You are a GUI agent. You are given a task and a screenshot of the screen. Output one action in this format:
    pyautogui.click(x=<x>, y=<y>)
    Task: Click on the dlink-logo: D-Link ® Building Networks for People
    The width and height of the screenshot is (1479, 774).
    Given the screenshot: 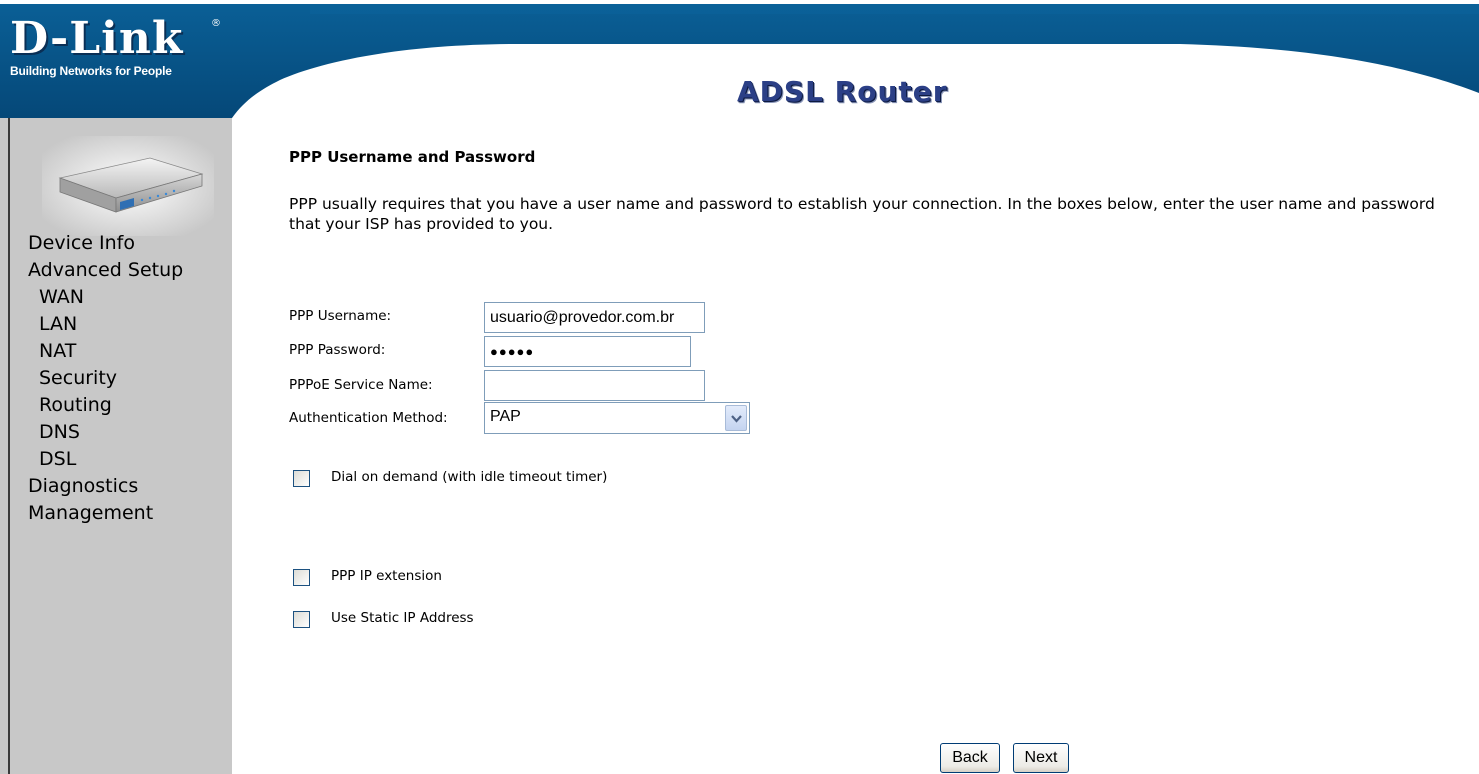 What is the action you would take?
    pyautogui.click(x=117, y=51)
    